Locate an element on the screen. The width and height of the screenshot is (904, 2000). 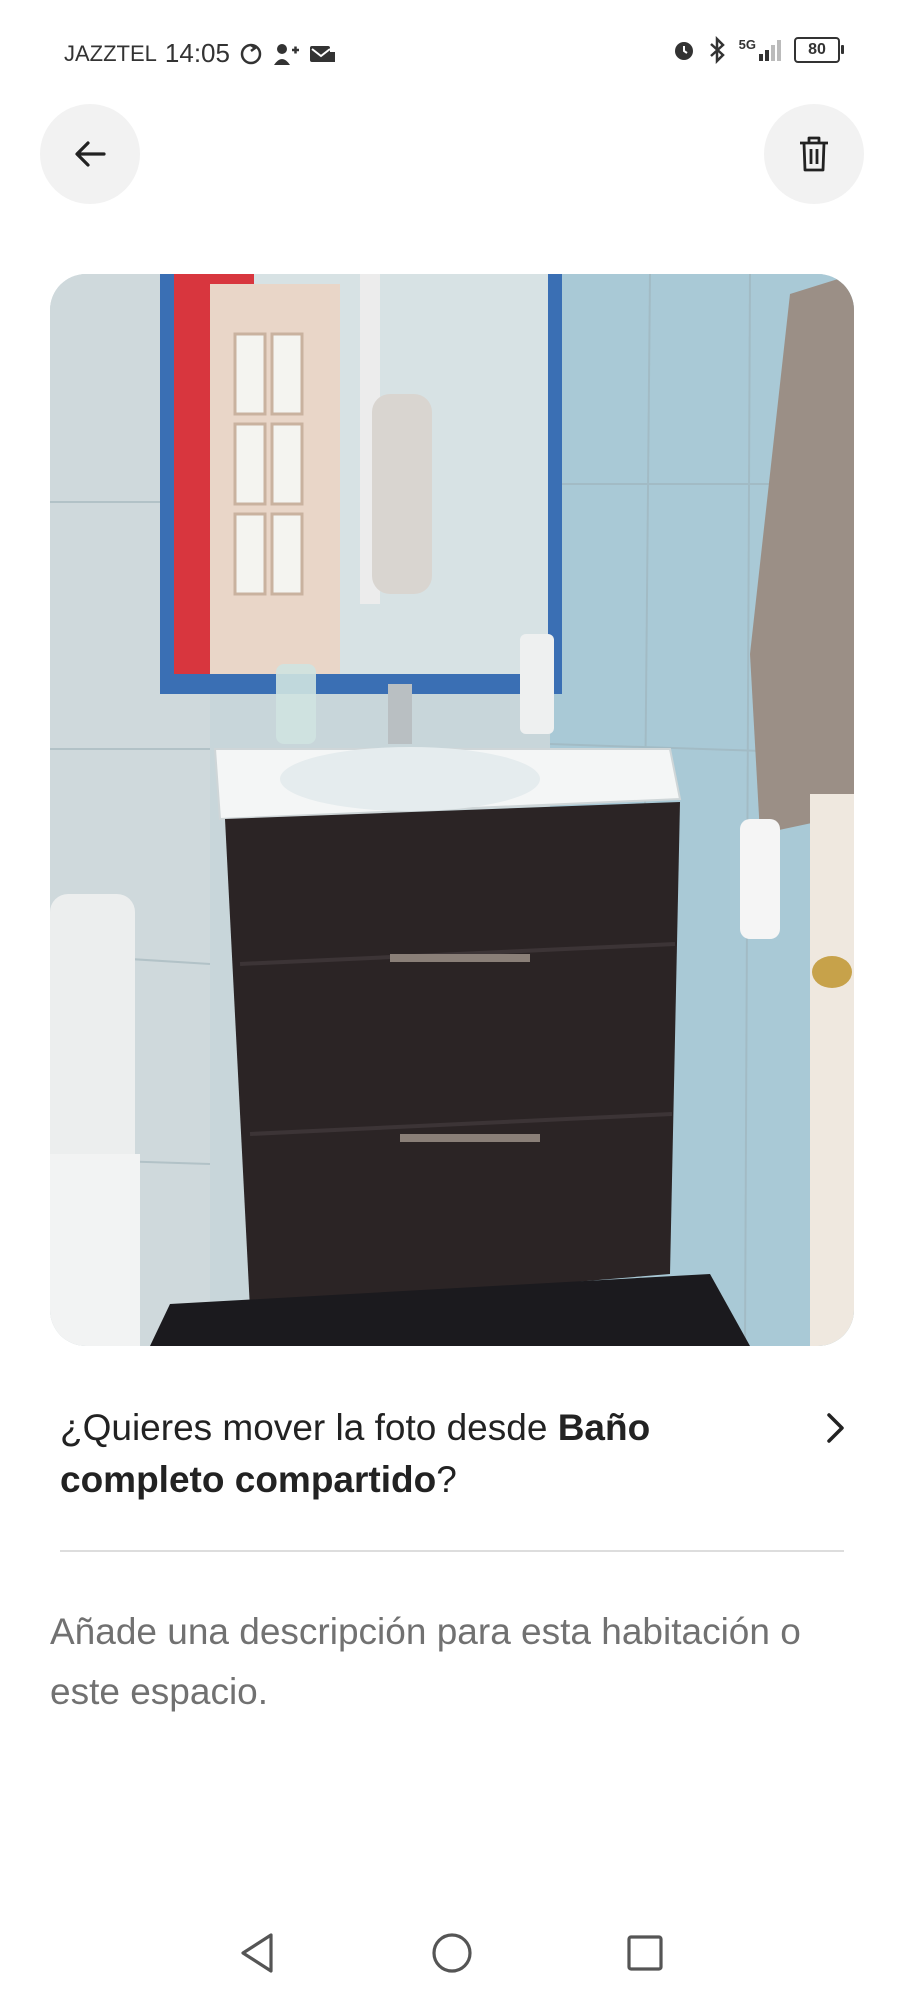
nav-recents-button is located at coordinates (645, 1953).